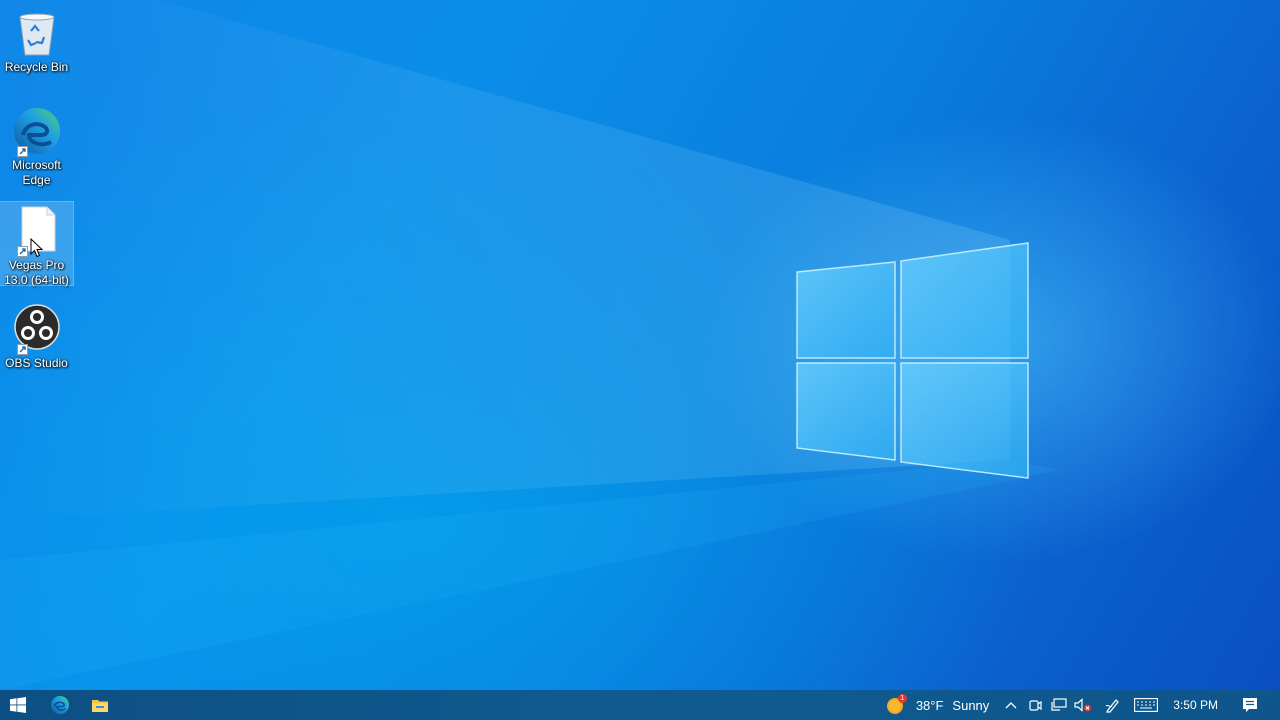  I want to click on action-center-button, so click(1250, 705).